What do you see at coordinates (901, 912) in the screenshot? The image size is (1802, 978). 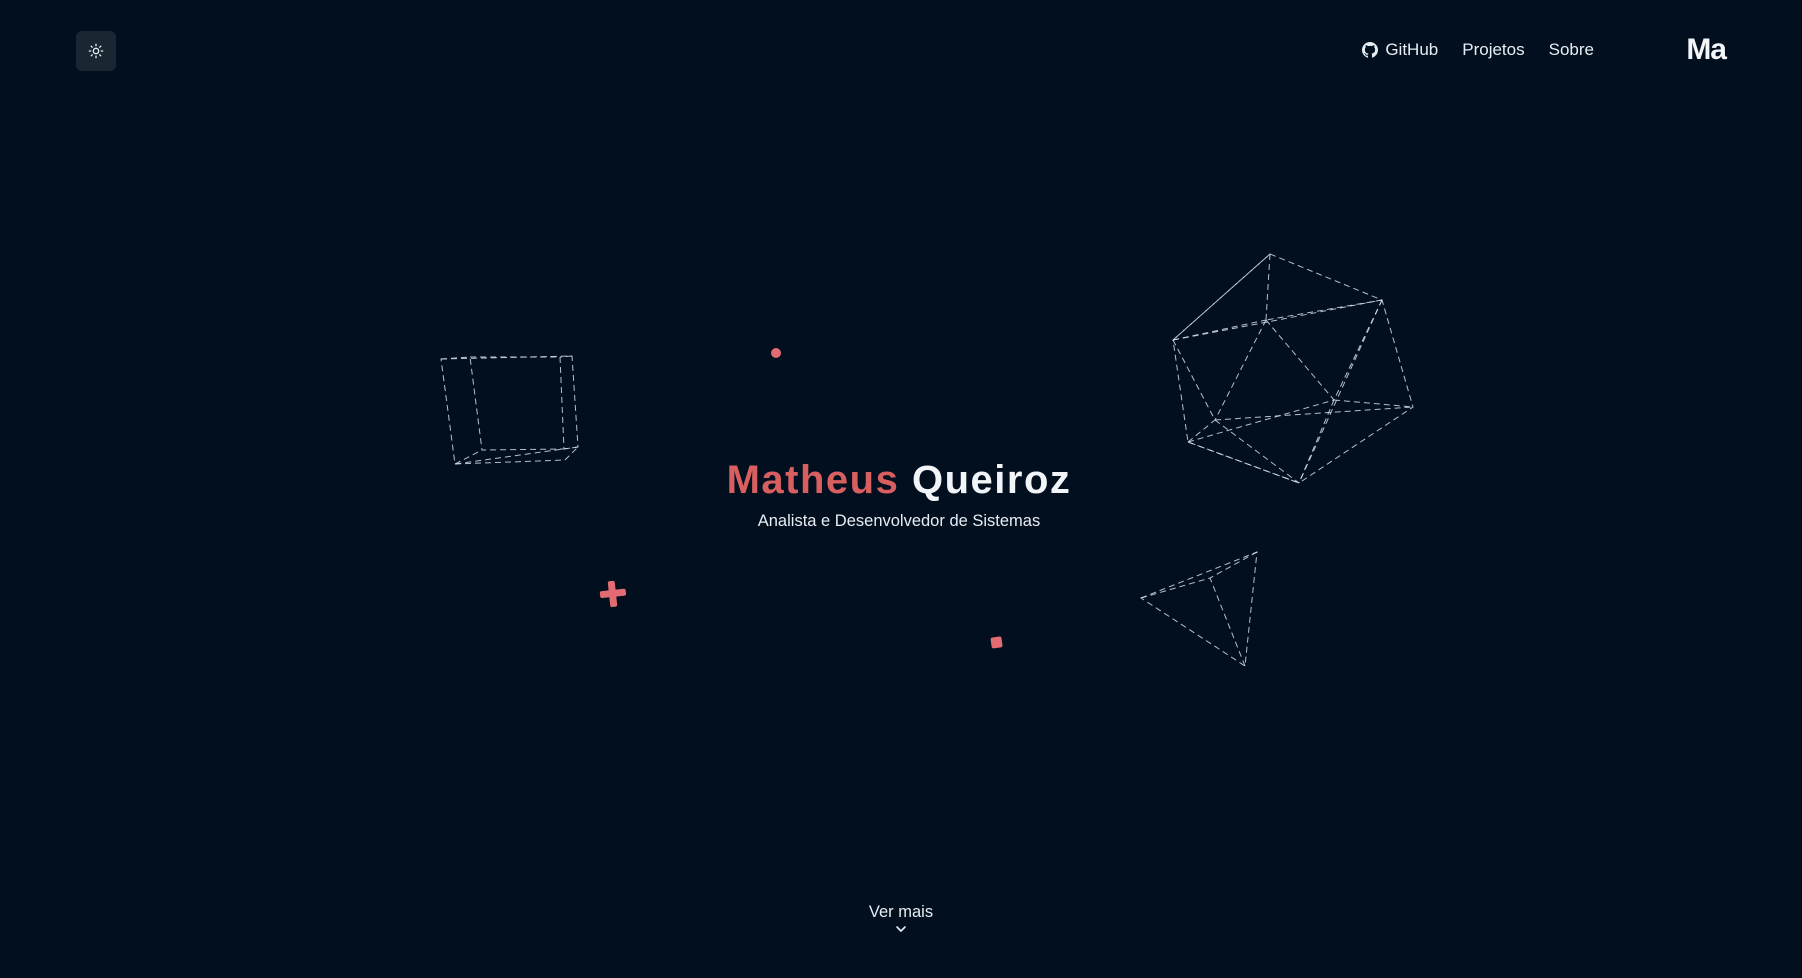 I see `see-more-label: Ver mais` at bounding box center [901, 912].